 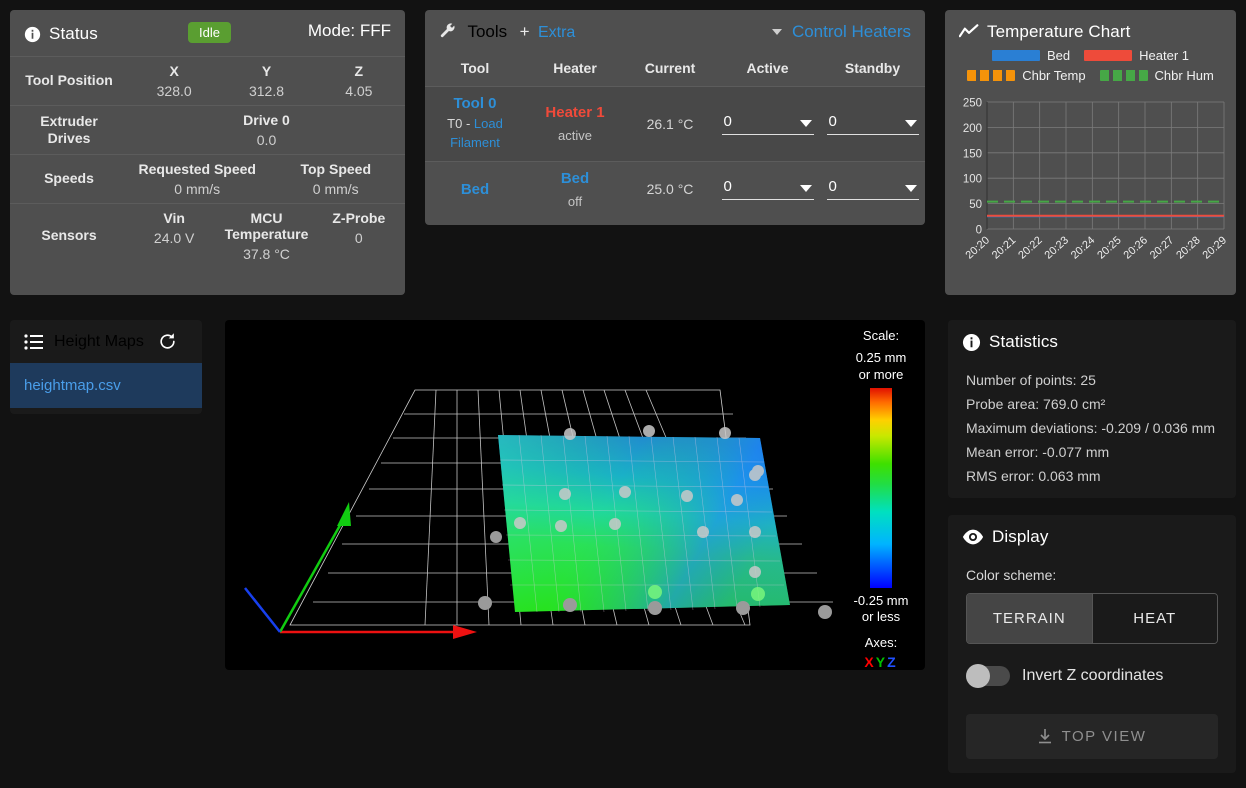 I want to click on chart-panel-header: Temperature Chart, so click(x=1090, y=28).